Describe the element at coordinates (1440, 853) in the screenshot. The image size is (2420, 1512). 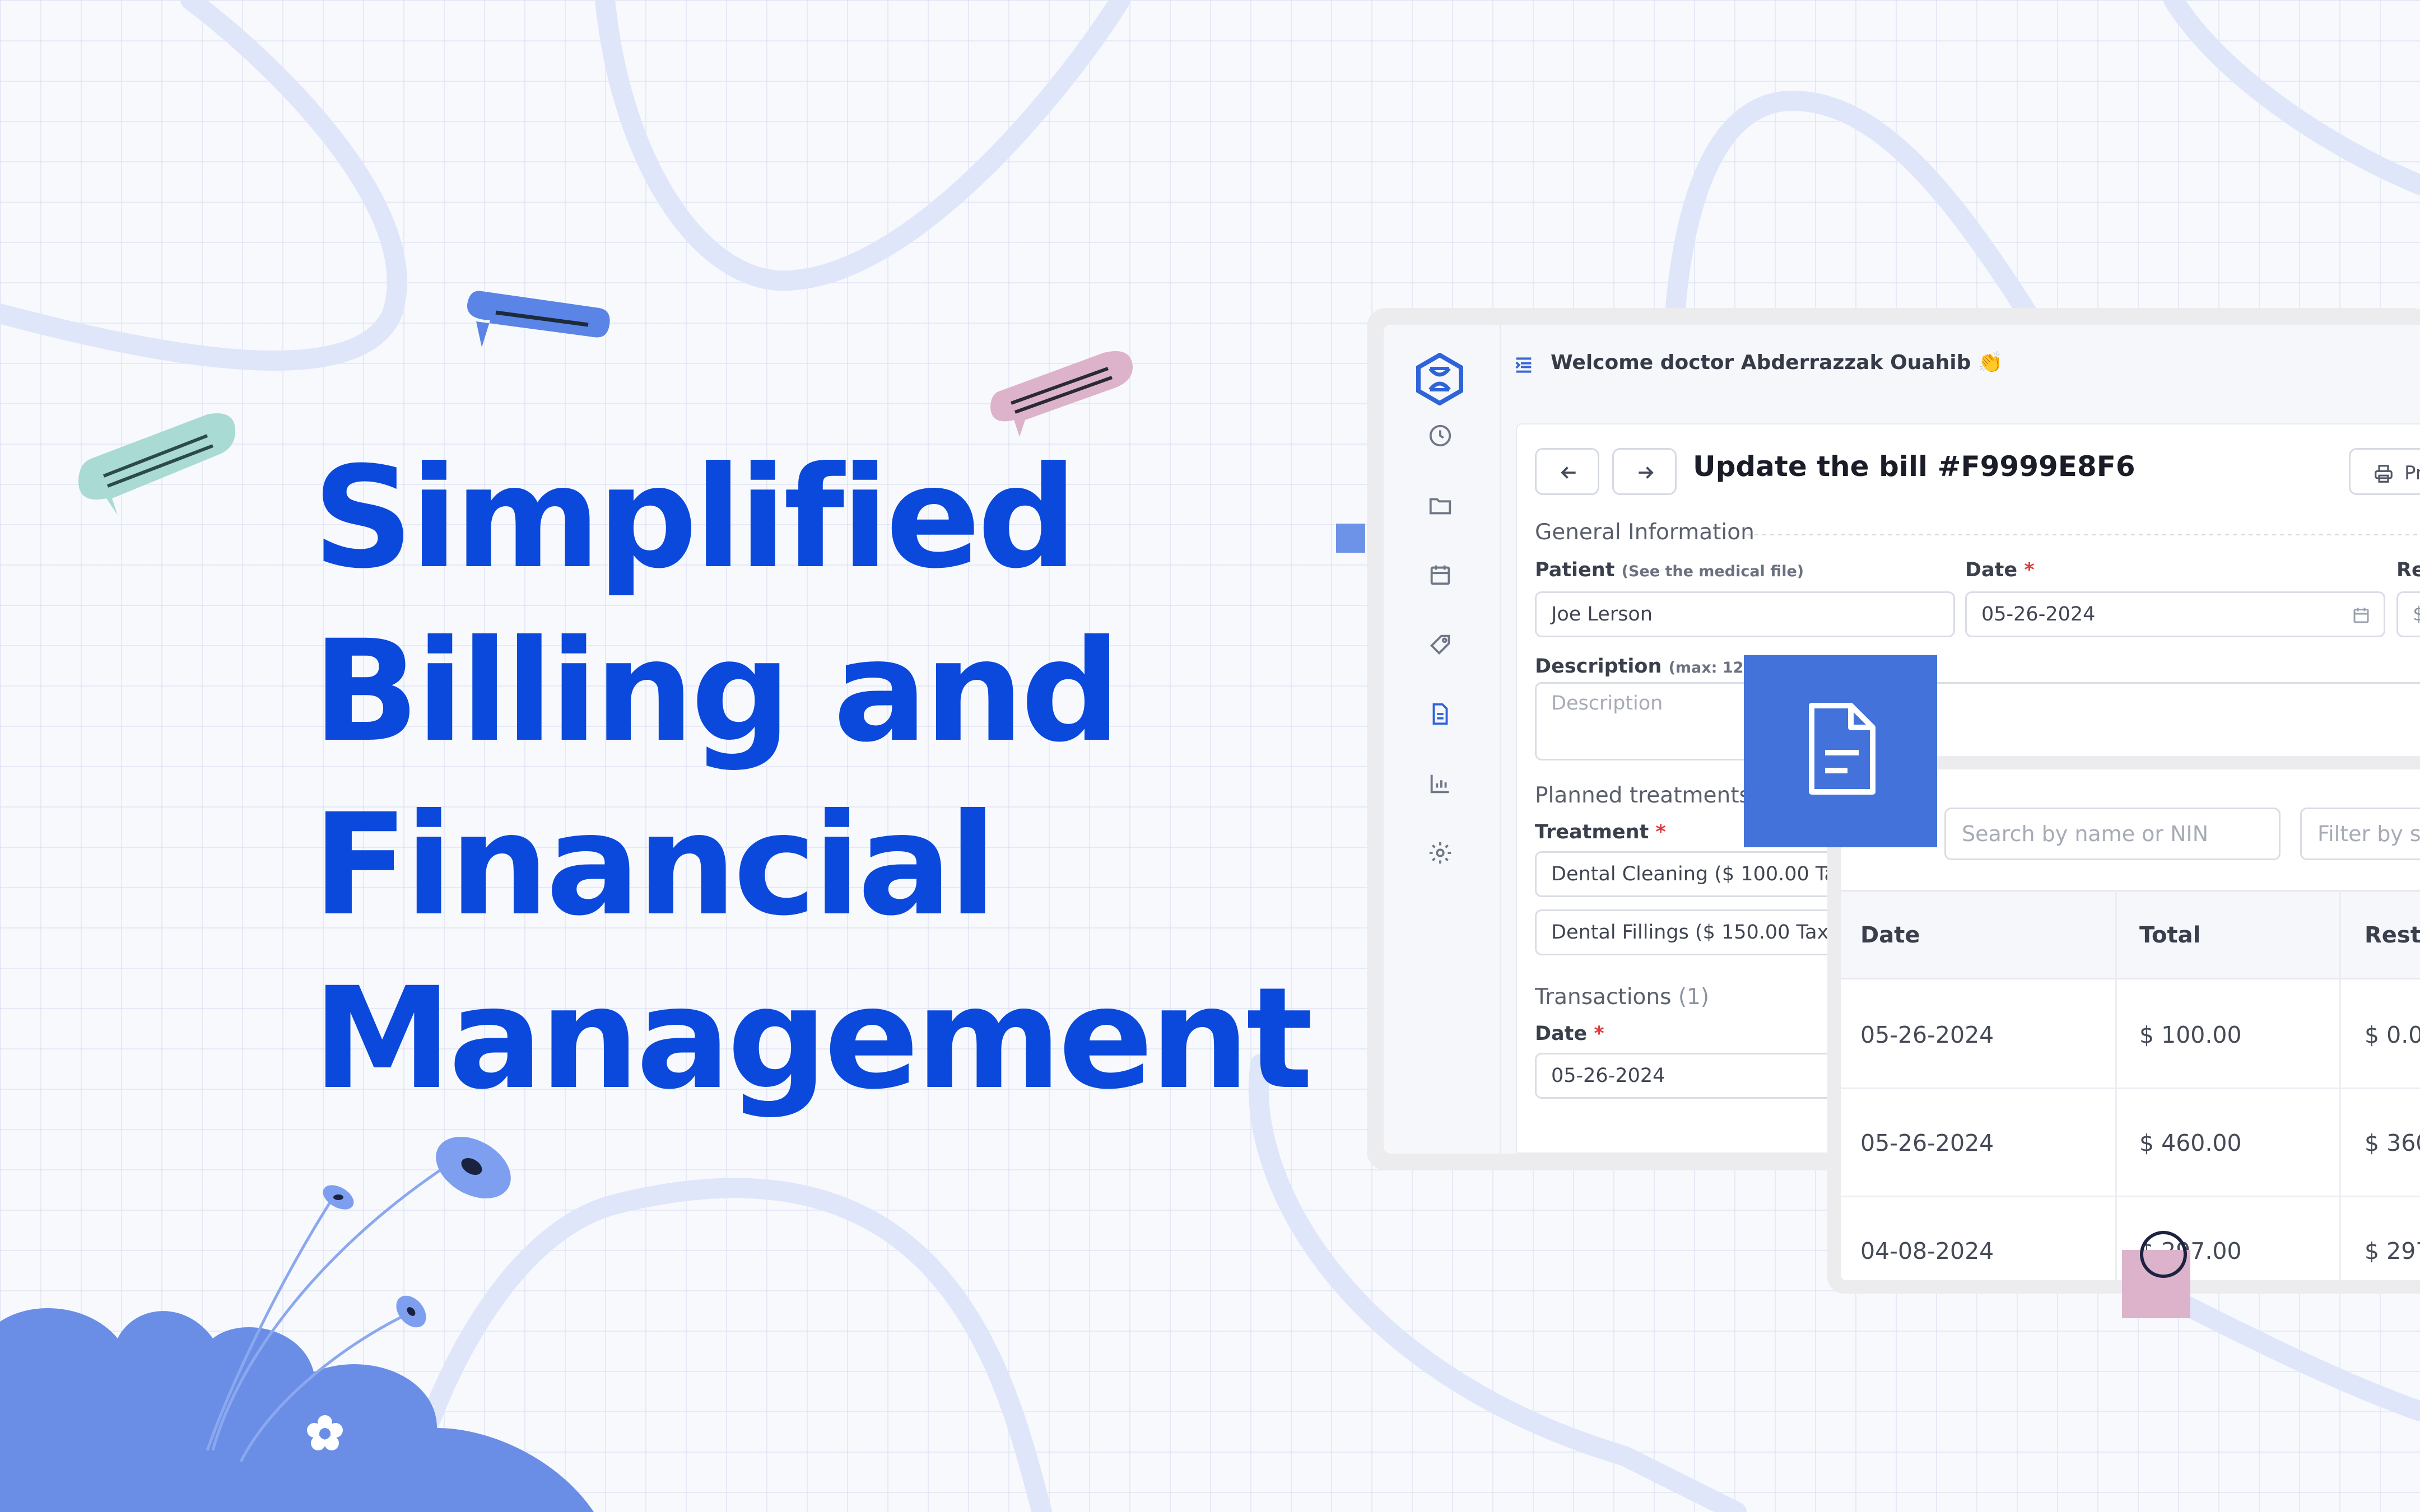
I see `settings-icon` at that location.